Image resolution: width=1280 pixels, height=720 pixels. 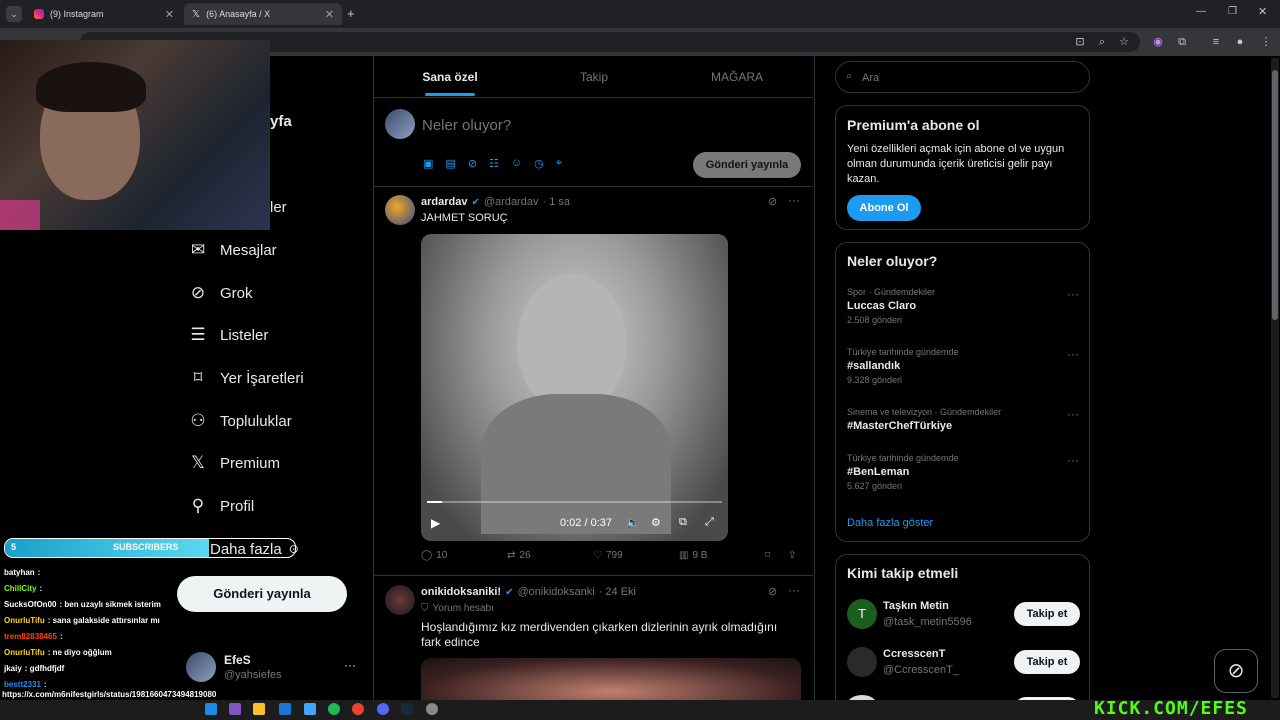 What do you see at coordinates (494, 163) in the screenshot?
I see `poll-icon: ☷` at bounding box center [494, 163].